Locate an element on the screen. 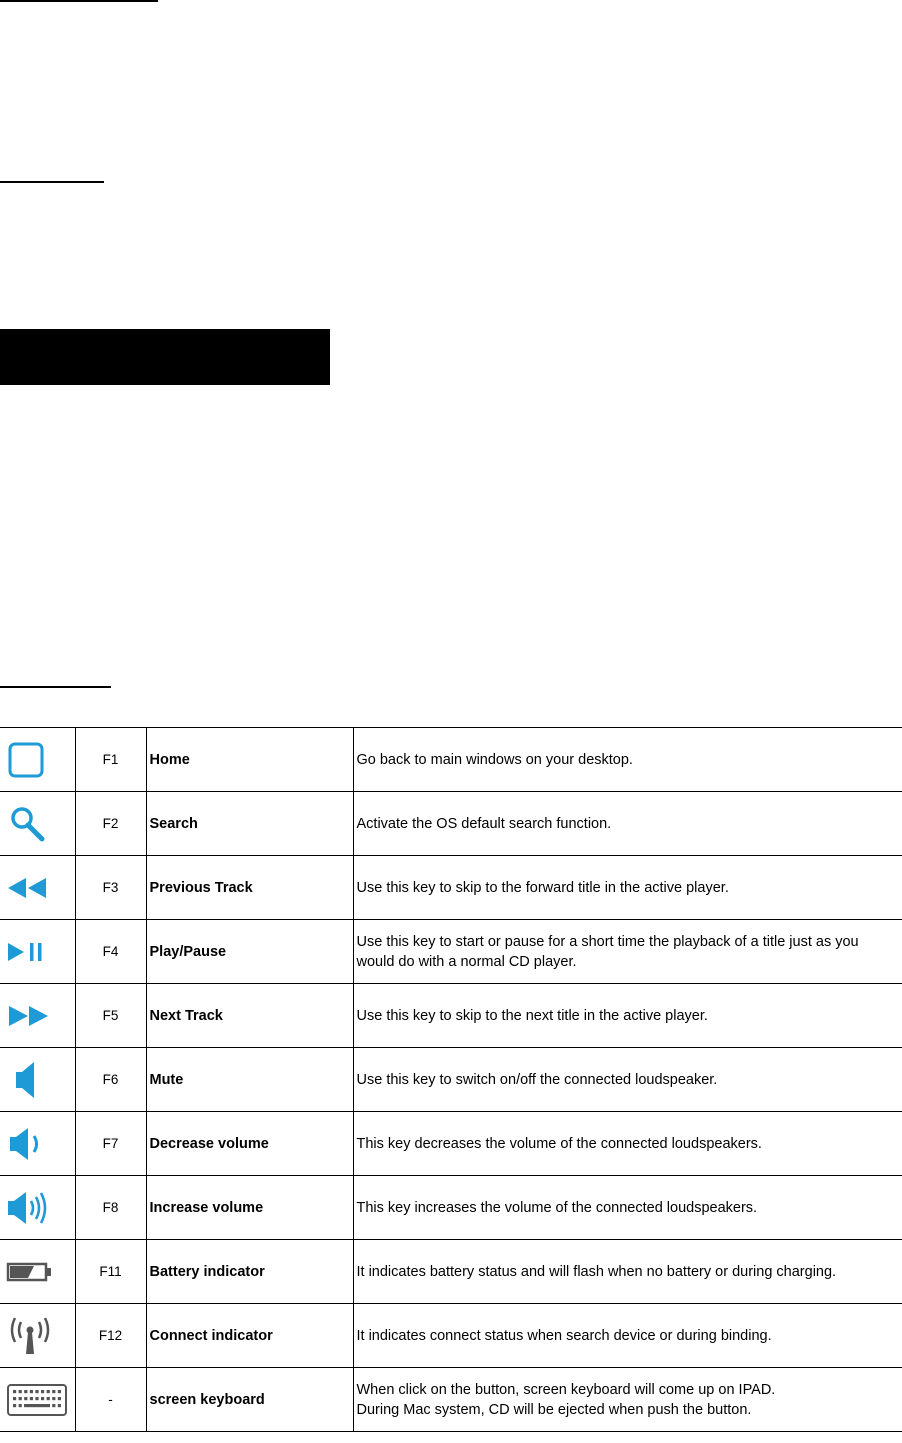 This screenshot has height=1443, width=902. key-label: F3 is located at coordinates (110, 887).